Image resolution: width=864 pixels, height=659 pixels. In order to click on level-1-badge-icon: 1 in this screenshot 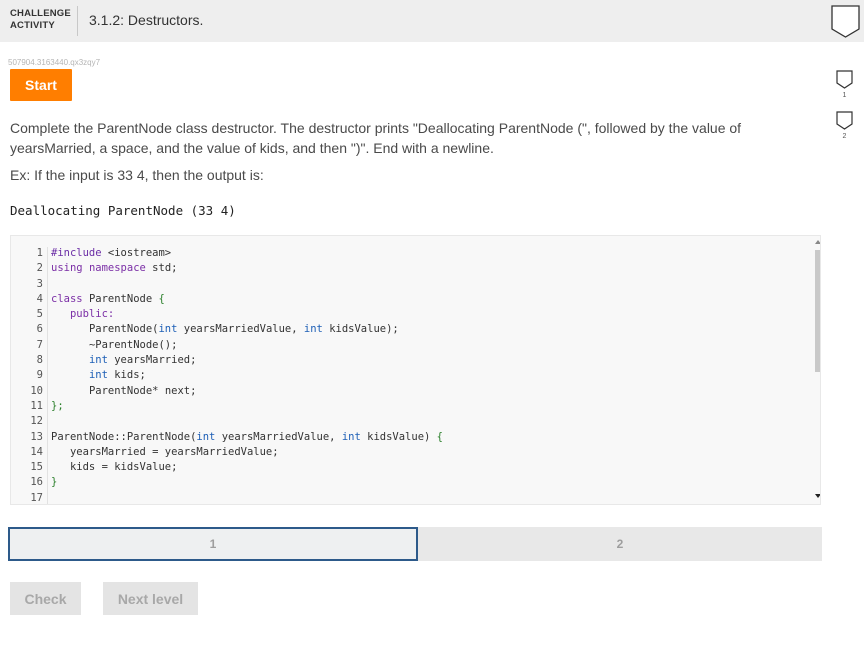, I will do `click(844, 85)`.